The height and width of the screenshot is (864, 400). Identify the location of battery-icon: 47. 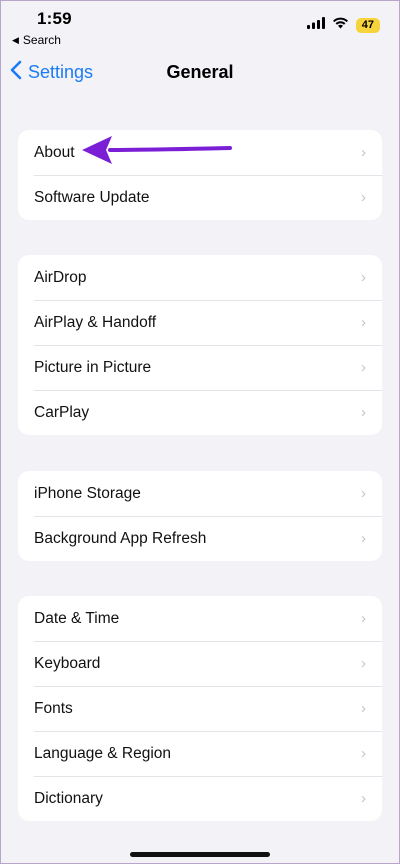
(367, 25).